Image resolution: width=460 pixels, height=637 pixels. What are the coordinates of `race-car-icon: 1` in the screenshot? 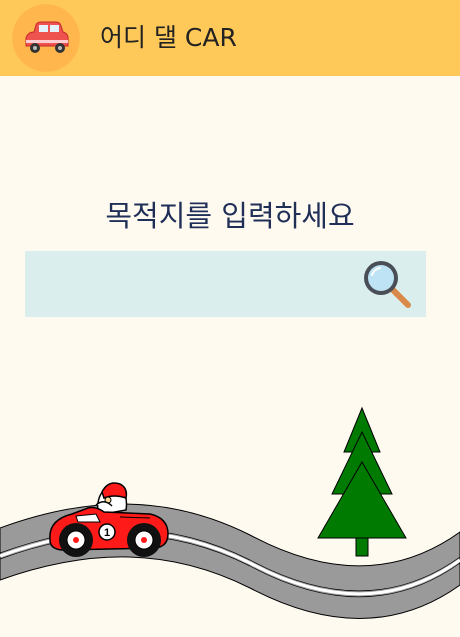 It's located at (109, 519).